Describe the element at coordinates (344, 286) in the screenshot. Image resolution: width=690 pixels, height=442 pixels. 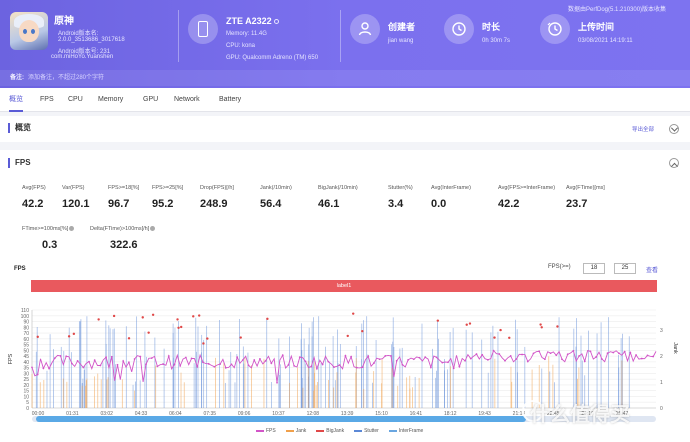
I see `label-band: label1` at that location.